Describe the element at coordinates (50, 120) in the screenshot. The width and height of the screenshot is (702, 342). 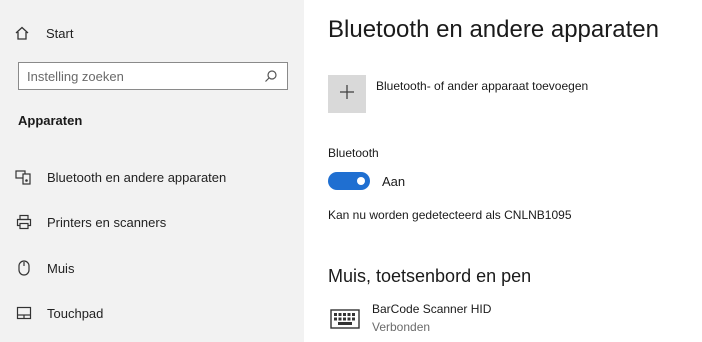
I see `sidebar-section-heading: Apparaten` at that location.